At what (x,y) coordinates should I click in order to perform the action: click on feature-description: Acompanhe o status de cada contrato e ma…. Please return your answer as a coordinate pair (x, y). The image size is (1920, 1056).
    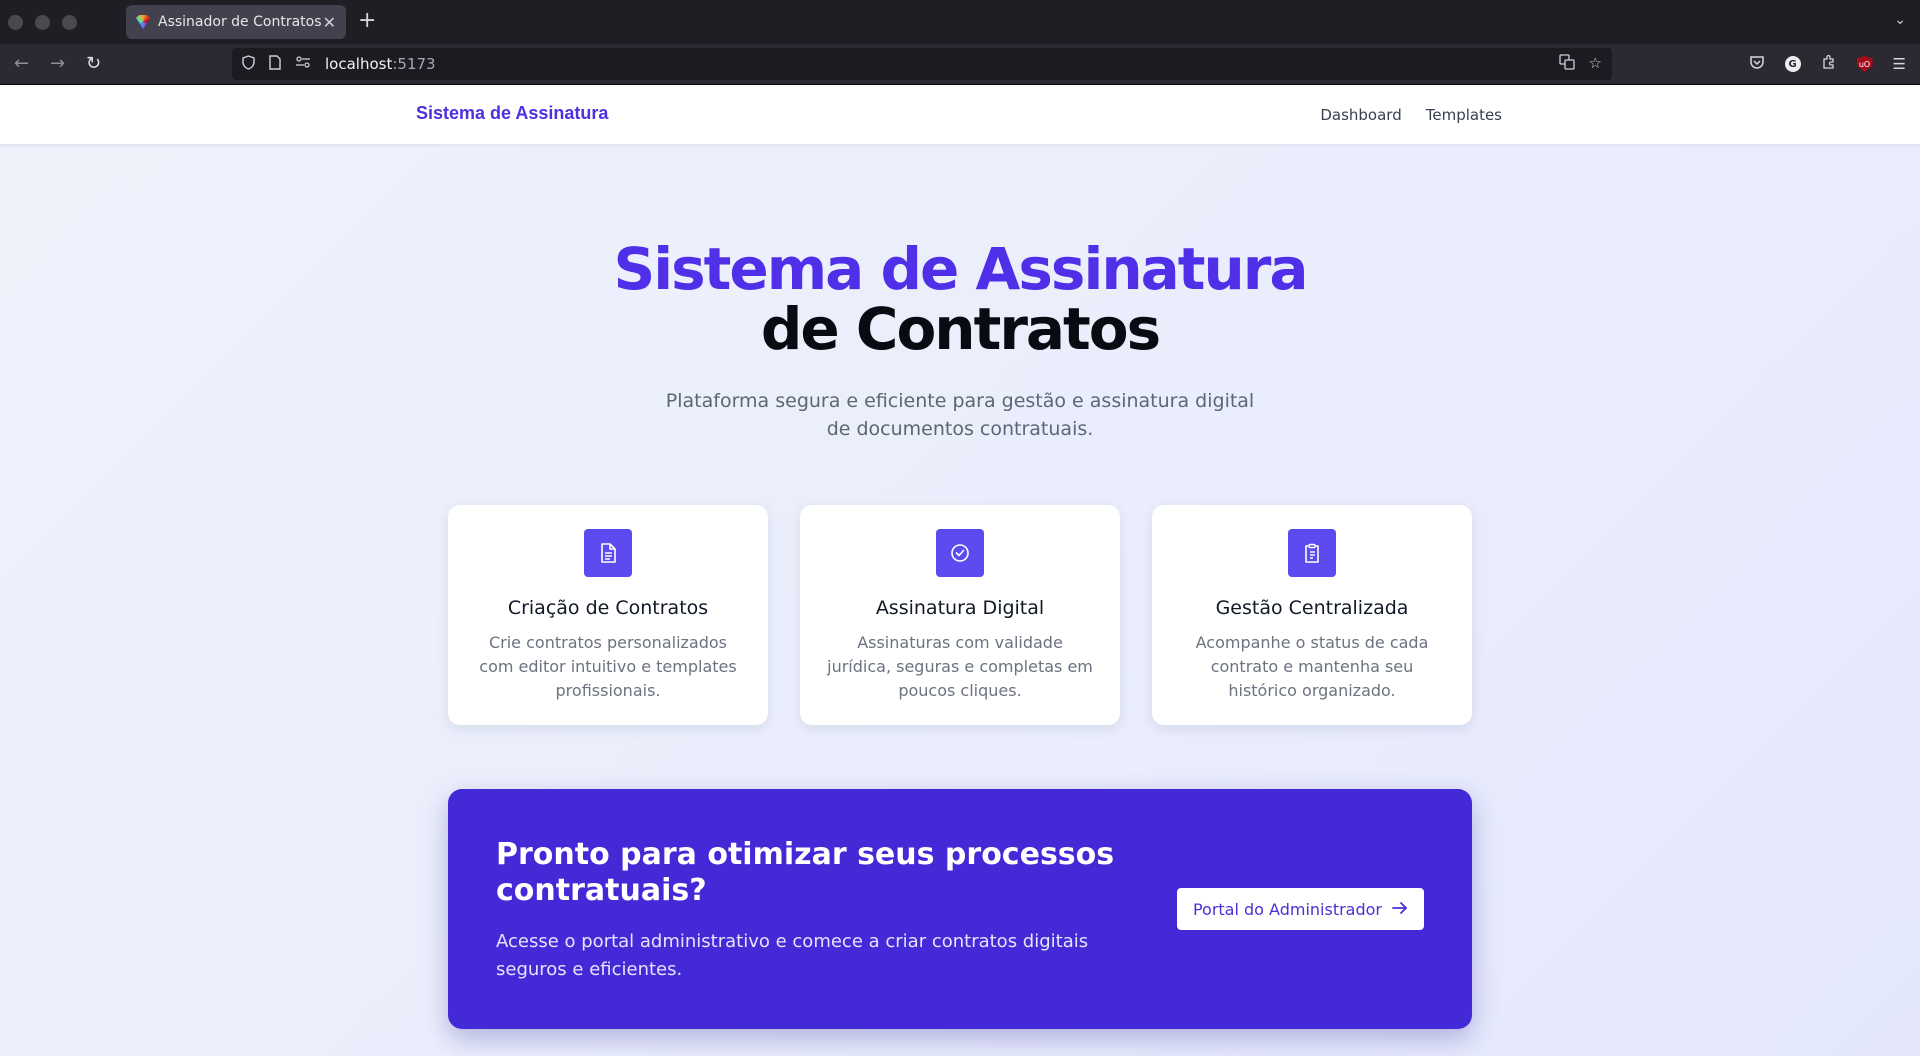
    Looking at the image, I should click on (1312, 666).